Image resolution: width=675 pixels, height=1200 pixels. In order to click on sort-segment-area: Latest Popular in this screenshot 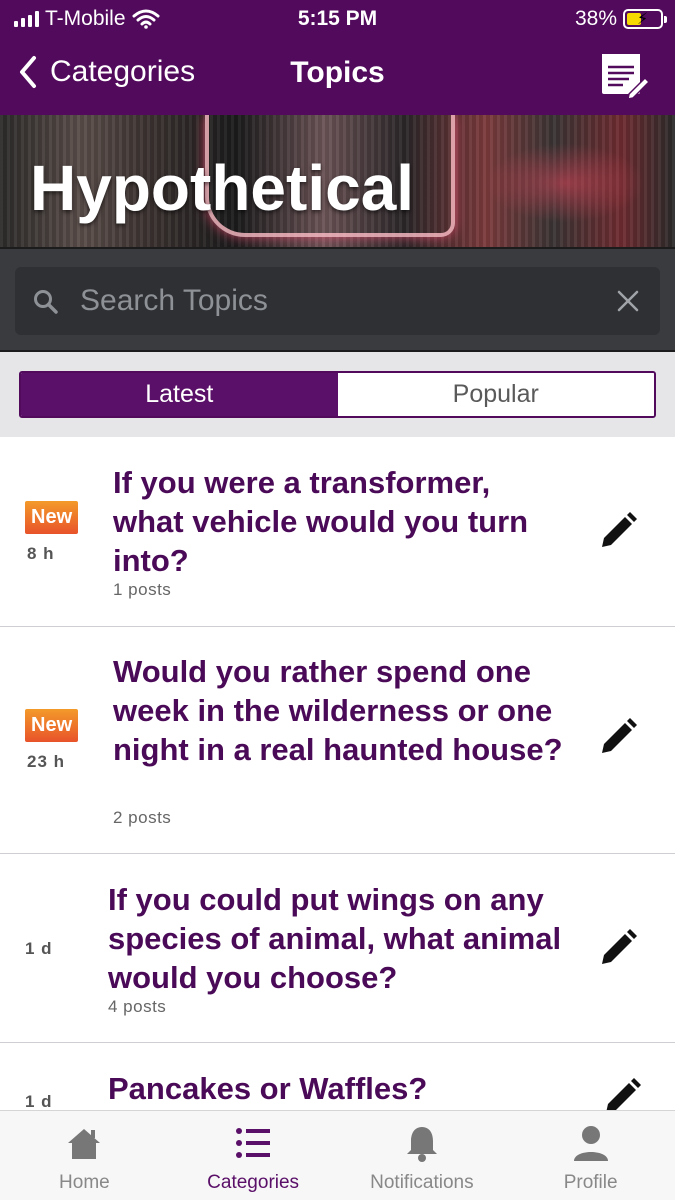, I will do `click(337, 394)`.